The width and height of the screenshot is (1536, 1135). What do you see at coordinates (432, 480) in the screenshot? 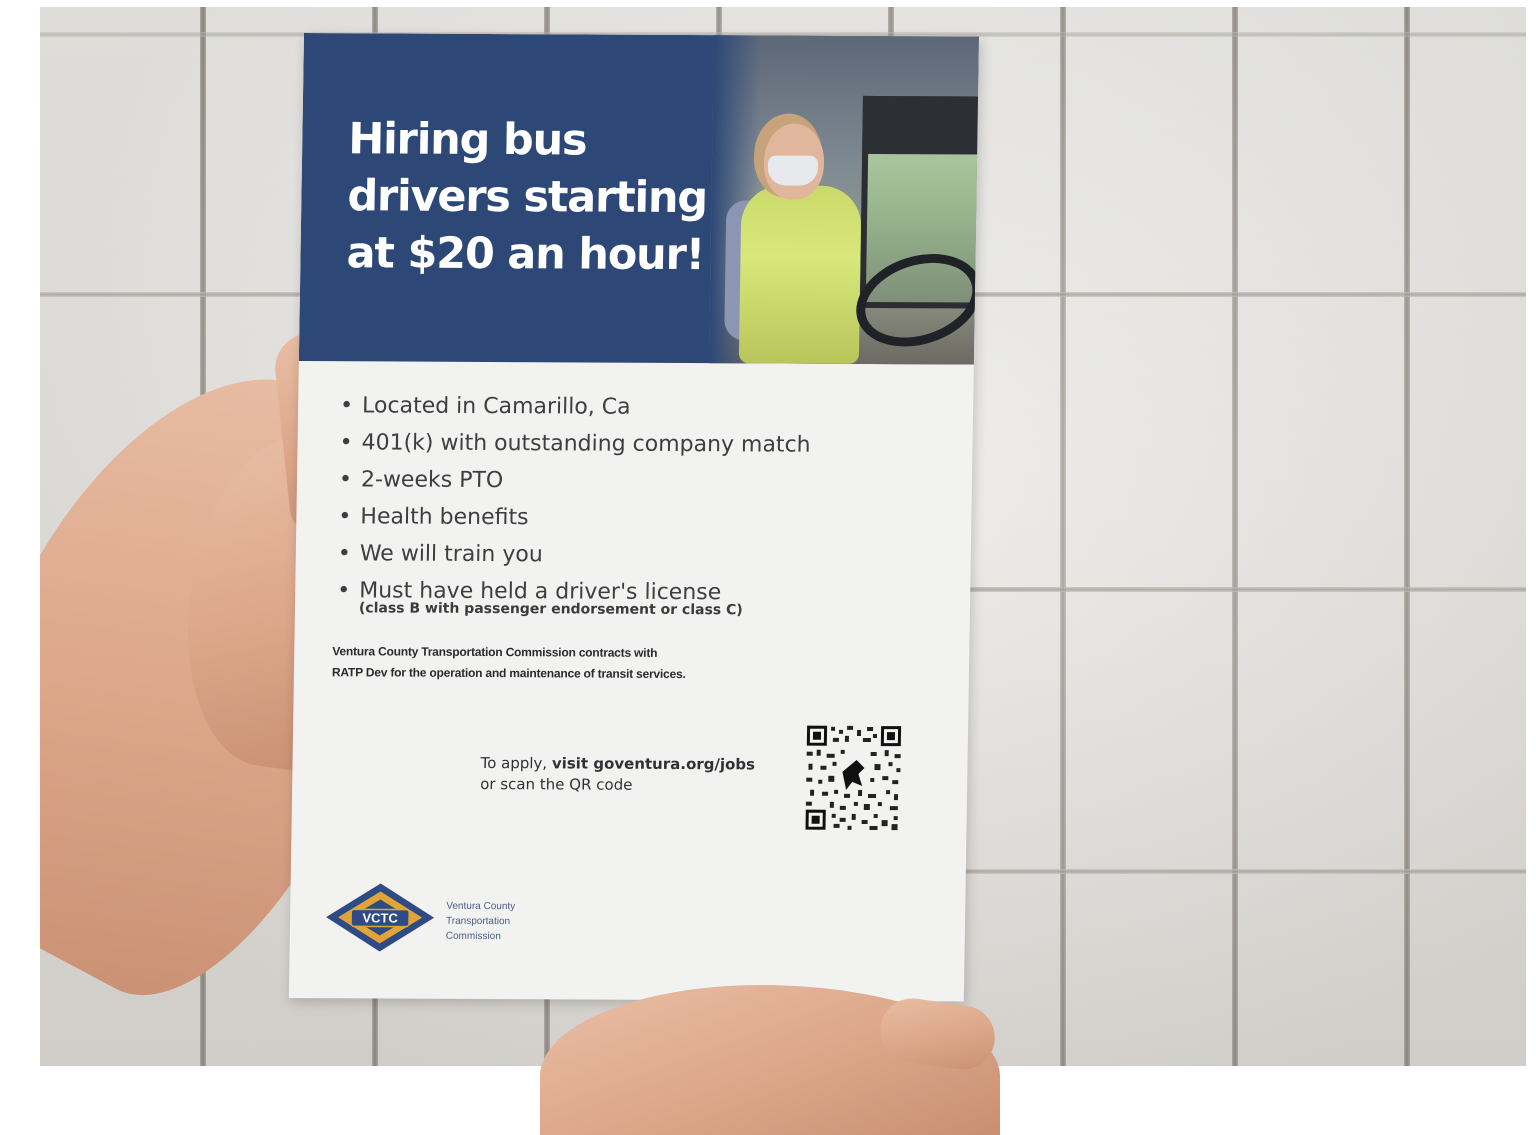
I see `benefit-text: 2-weeks PTO` at bounding box center [432, 480].